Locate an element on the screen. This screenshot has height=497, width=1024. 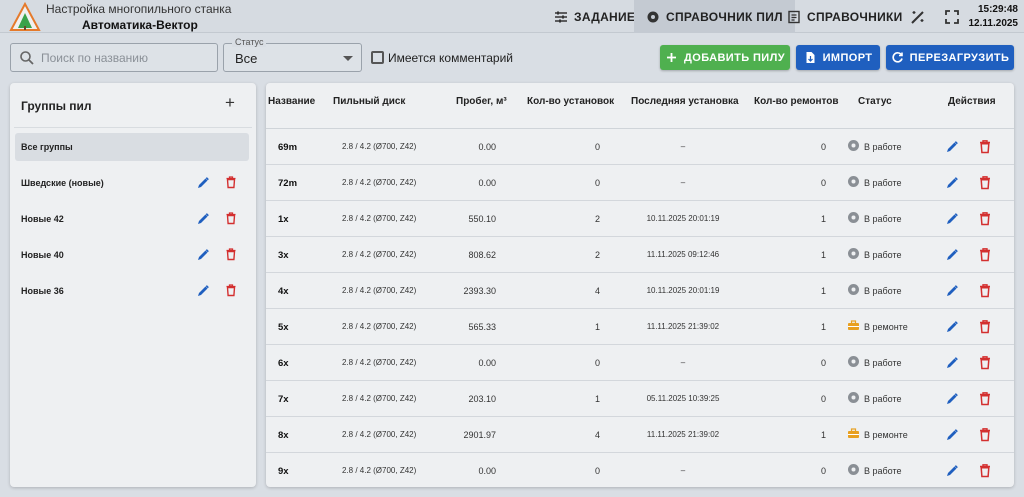
clock-date: 12.11.2025 is located at coordinates (993, 23).